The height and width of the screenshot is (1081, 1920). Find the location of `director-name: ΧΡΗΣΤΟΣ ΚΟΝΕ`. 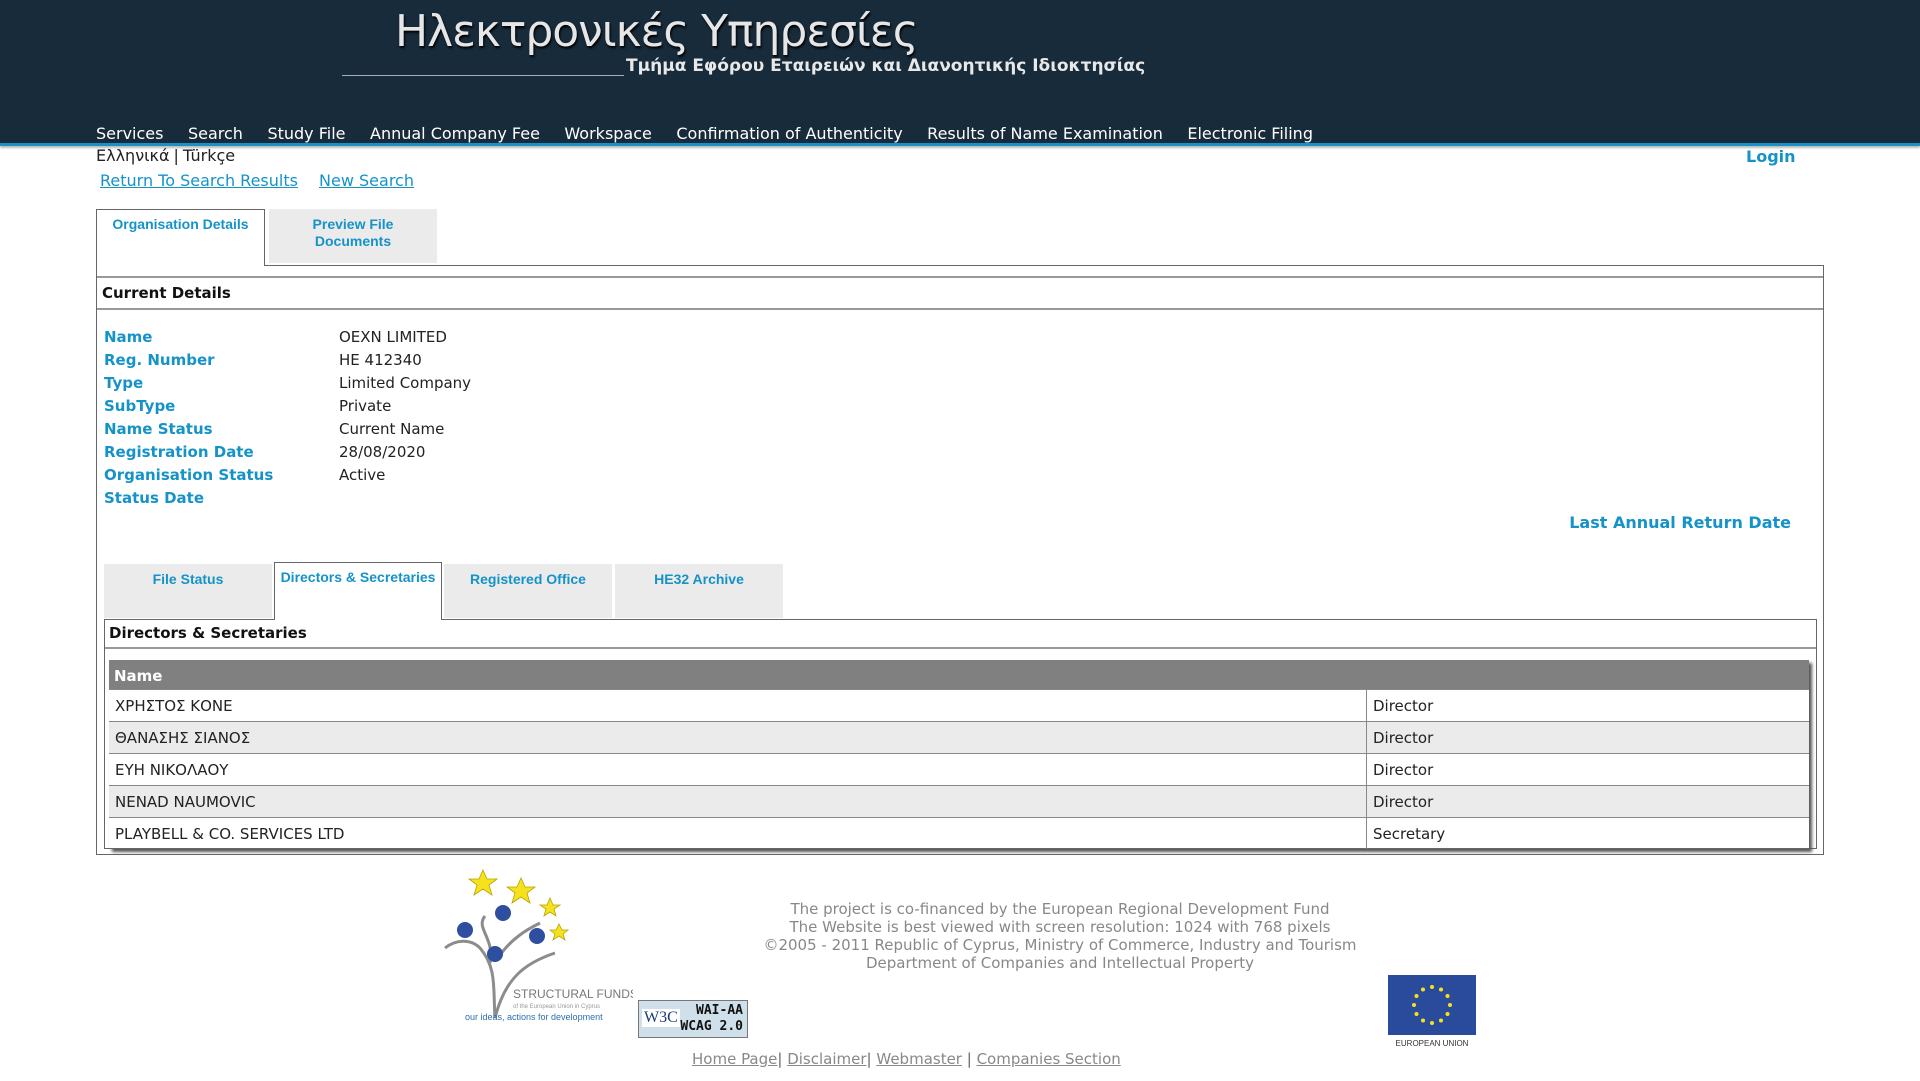

director-name: ΧΡΗΣΤΟΣ ΚΟΝΕ is located at coordinates (738, 705).